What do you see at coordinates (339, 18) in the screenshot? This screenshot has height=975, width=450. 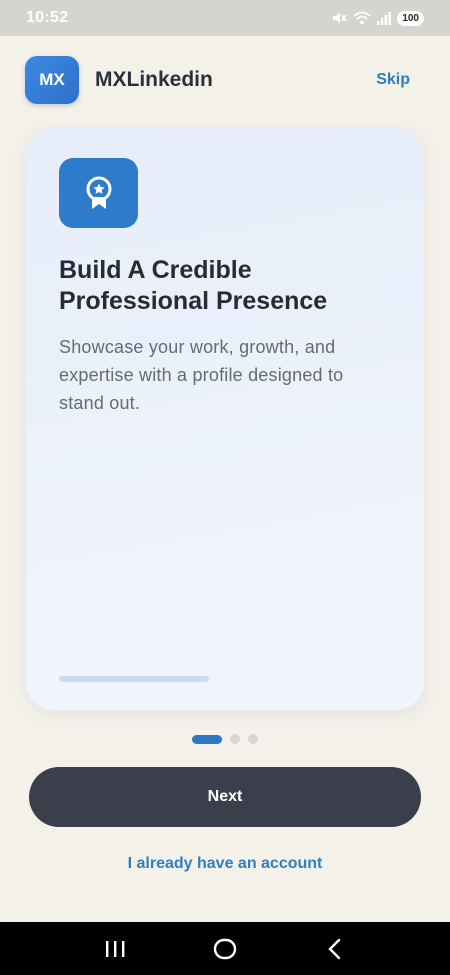 I see `mute-icon` at bounding box center [339, 18].